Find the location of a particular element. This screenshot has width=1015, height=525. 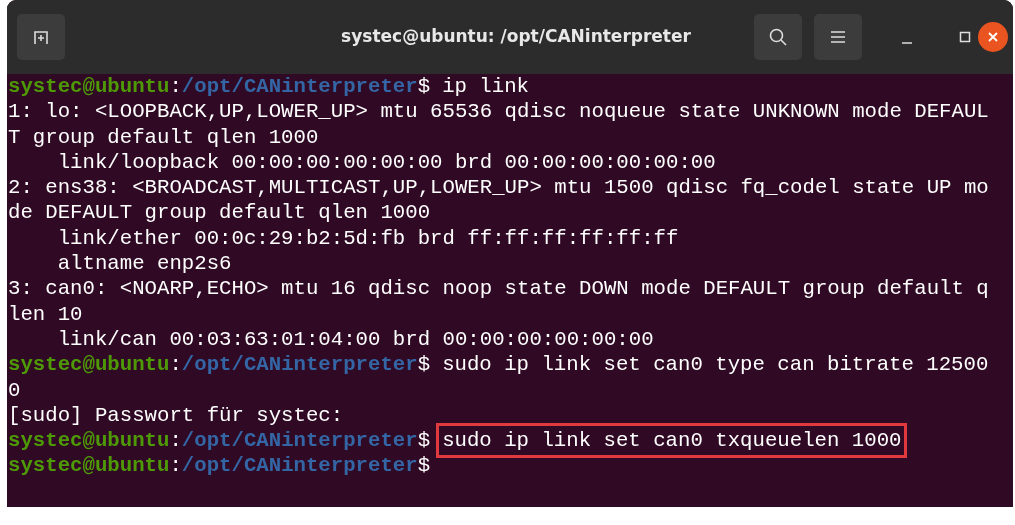

menu-button is located at coordinates (838, 37).